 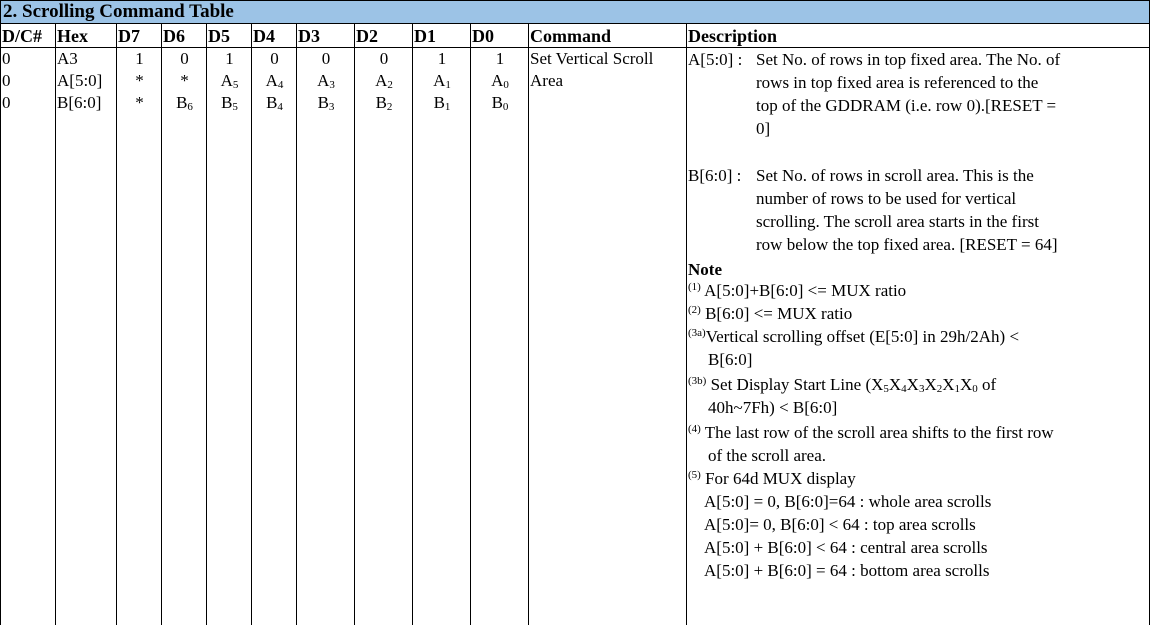 What do you see at coordinates (592, 58) in the screenshot?
I see `command-line-1: Set Vertical Scroll` at bounding box center [592, 58].